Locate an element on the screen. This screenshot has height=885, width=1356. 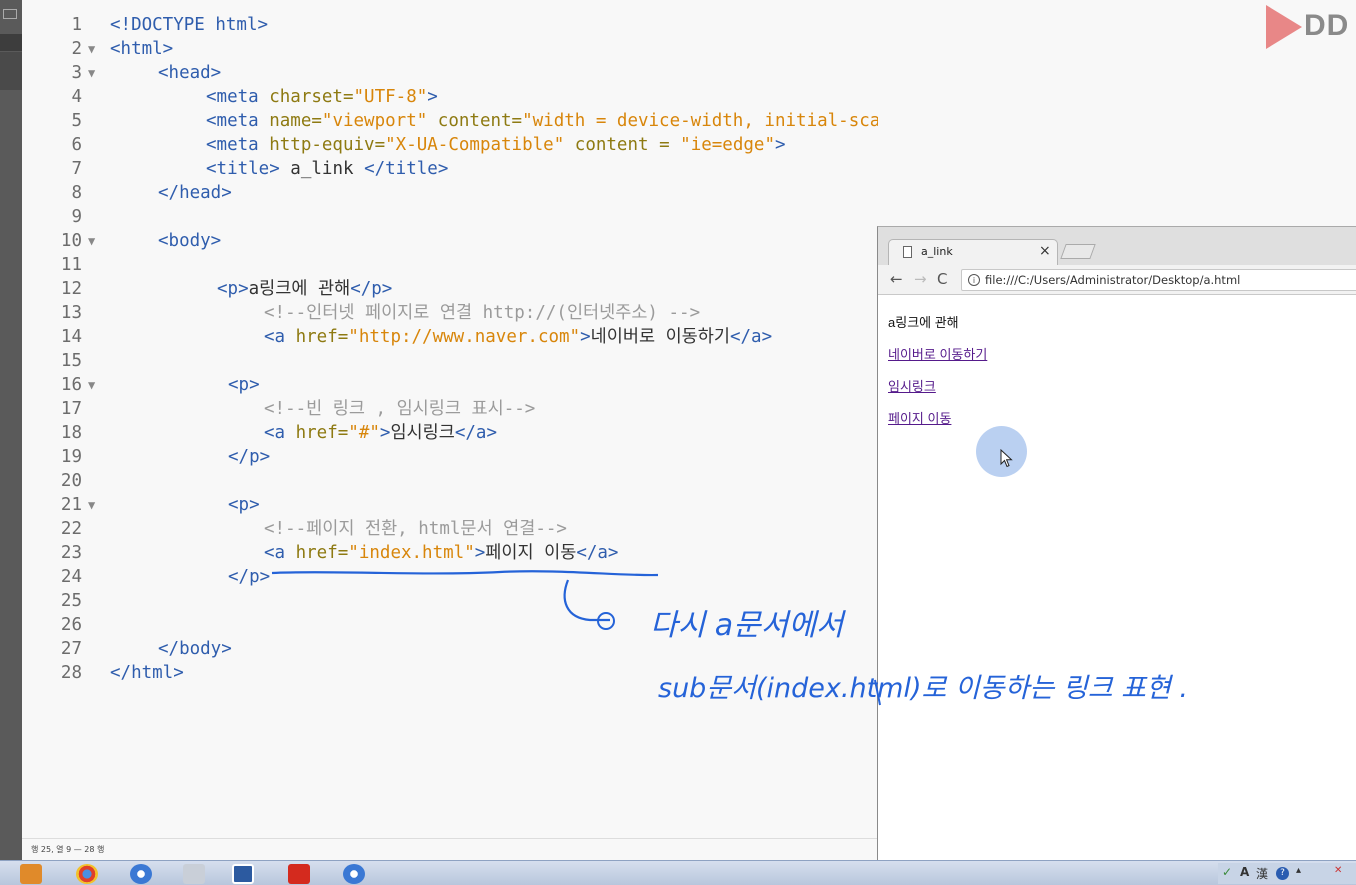
annotation-line-1: 다시 a문서에서 is located at coordinates (747, 625).